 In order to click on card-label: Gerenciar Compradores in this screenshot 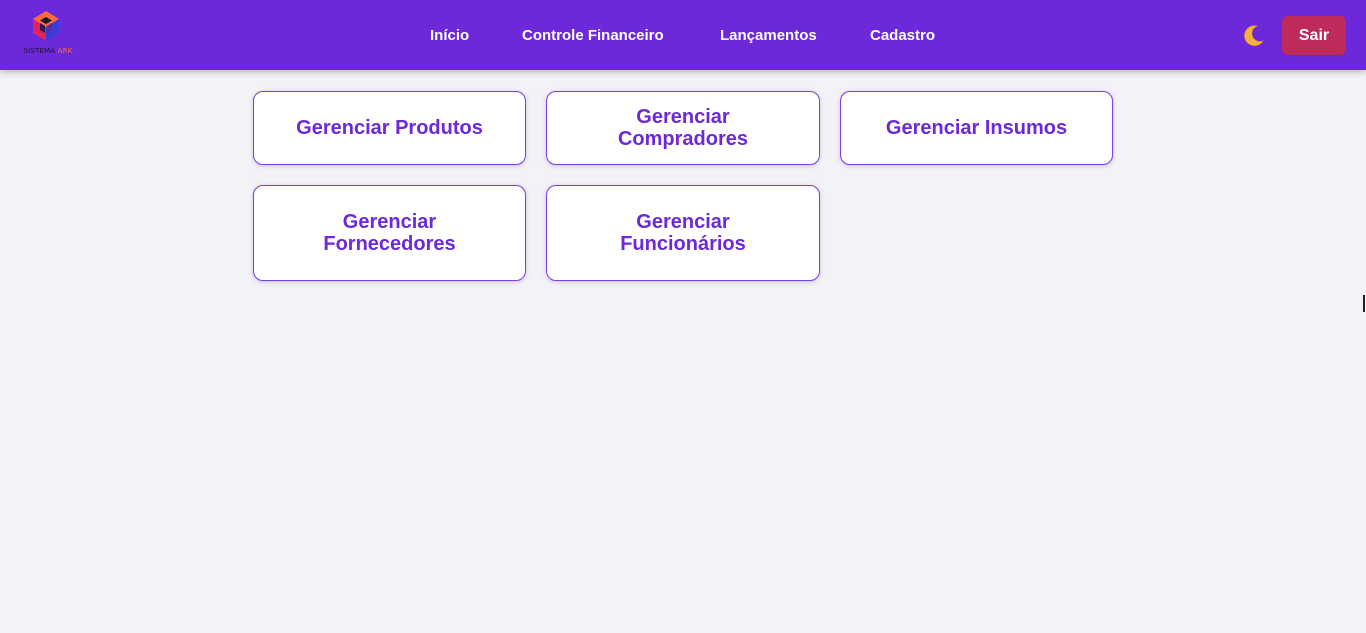, I will do `click(683, 128)`.